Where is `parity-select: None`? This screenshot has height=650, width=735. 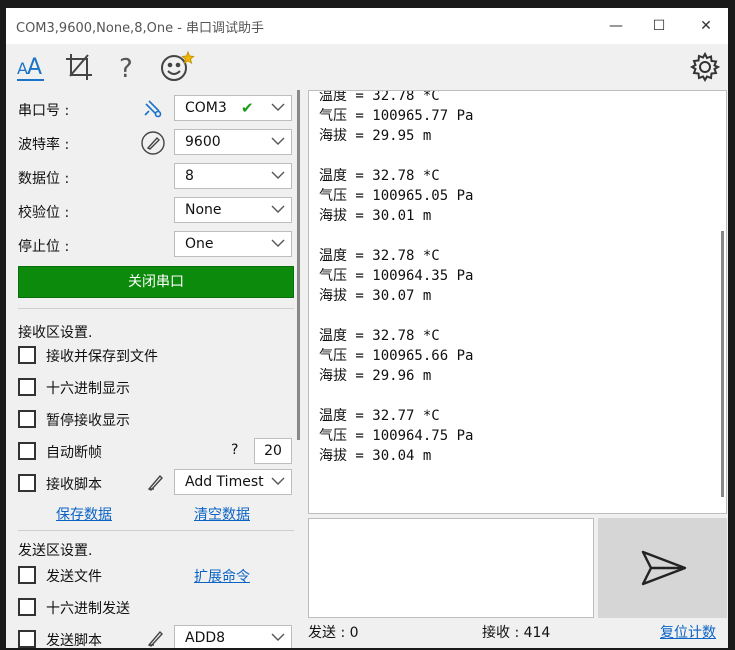
parity-select: None is located at coordinates (233, 210).